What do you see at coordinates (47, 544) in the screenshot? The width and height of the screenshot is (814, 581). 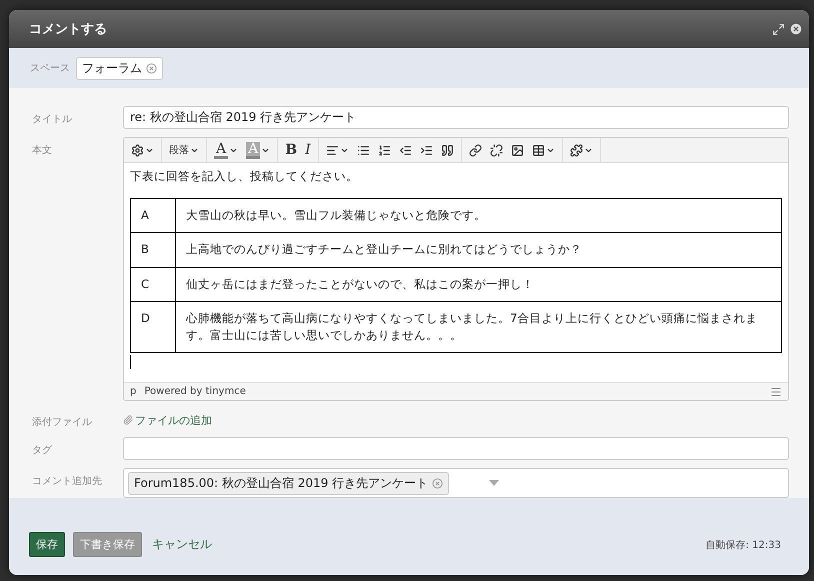 I see `save-button: 保存` at bounding box center [47, 544].